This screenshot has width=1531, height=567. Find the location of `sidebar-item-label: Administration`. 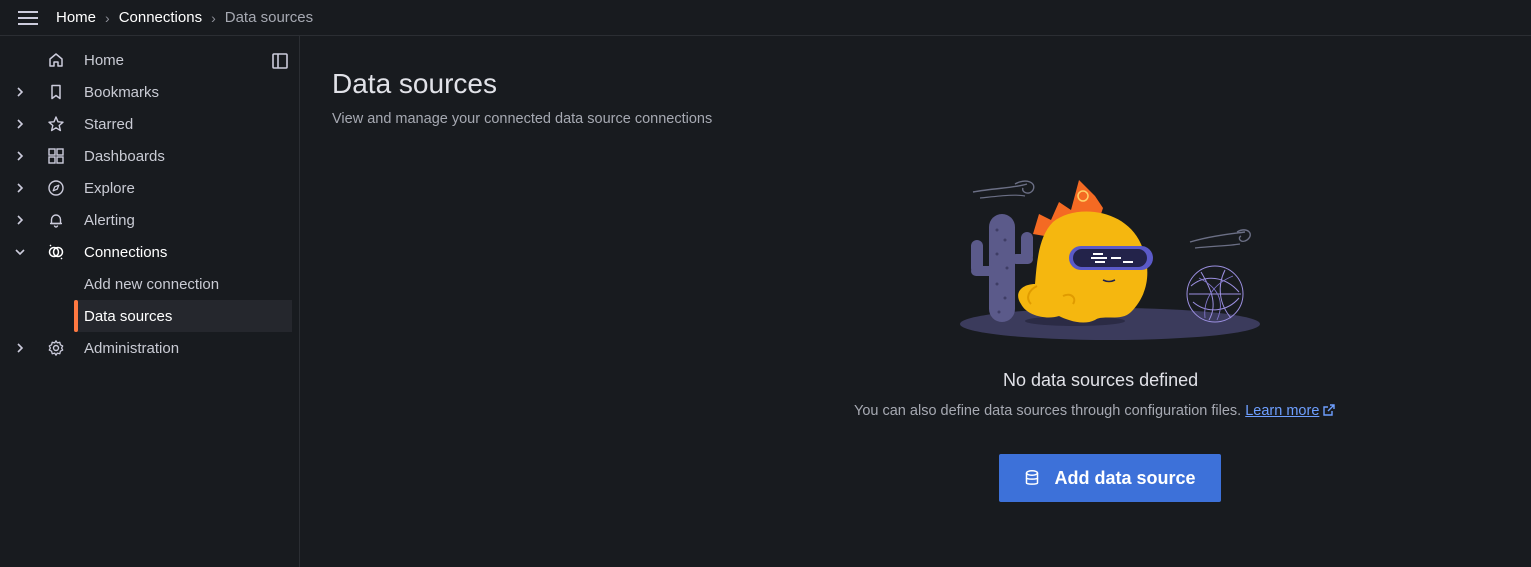

sidebar-item-label: Administration is located at coordinates (132, 348).